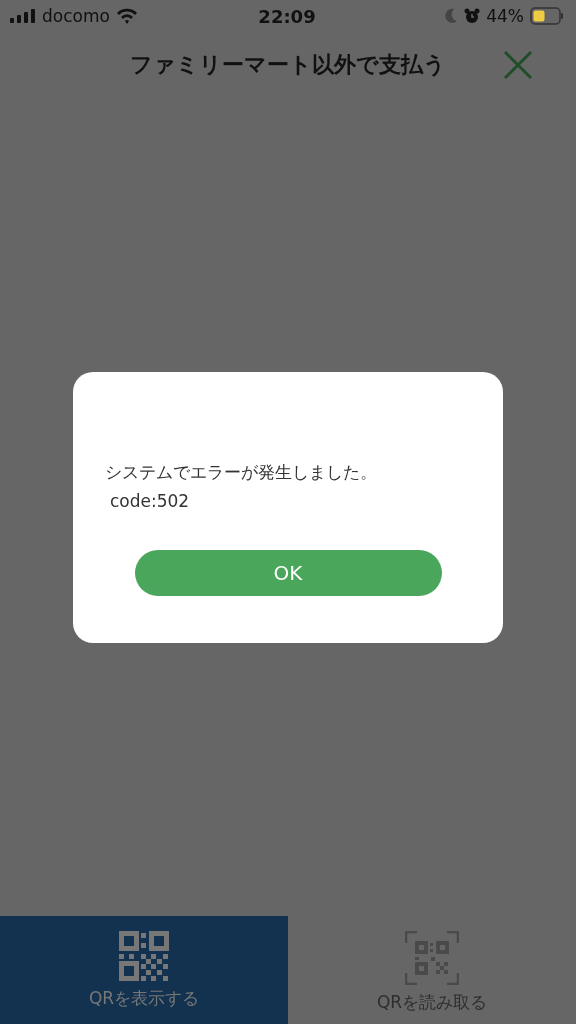  What do you see at coordinates (150, 501) in the screenshot?
I see `error-code: code:502` at bounding box center [150, 501].